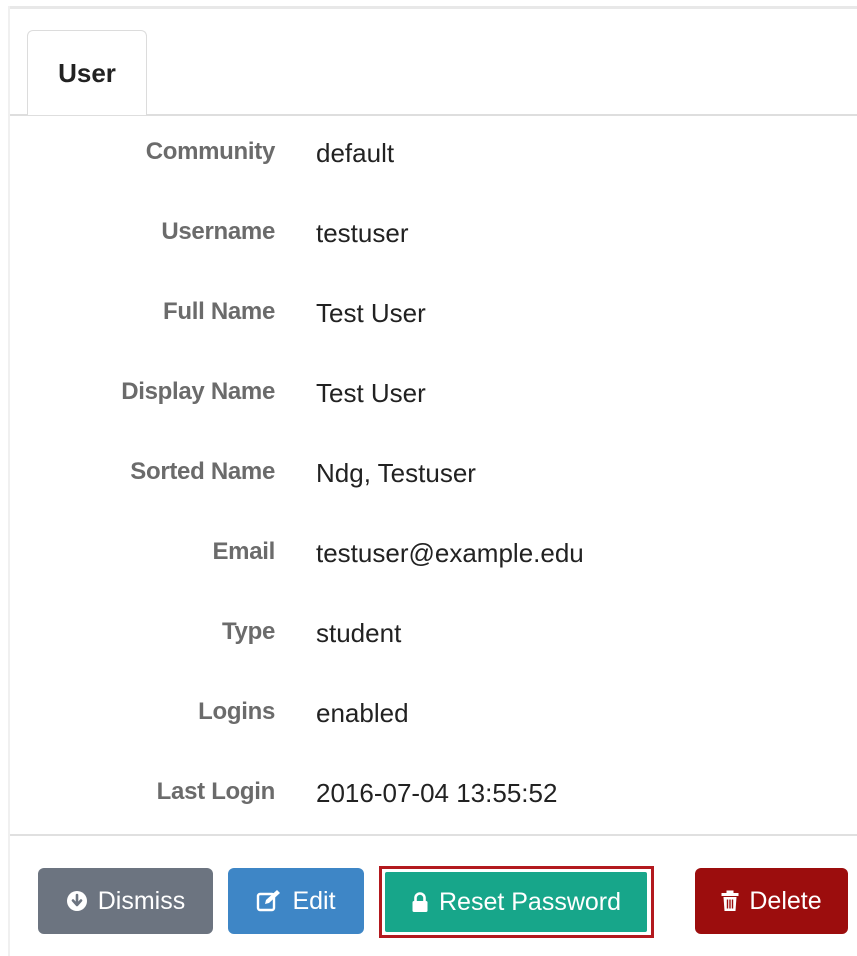 This screenshot has height=956, width=857. I want to click on field-label: Full Name, so click(219, 311).